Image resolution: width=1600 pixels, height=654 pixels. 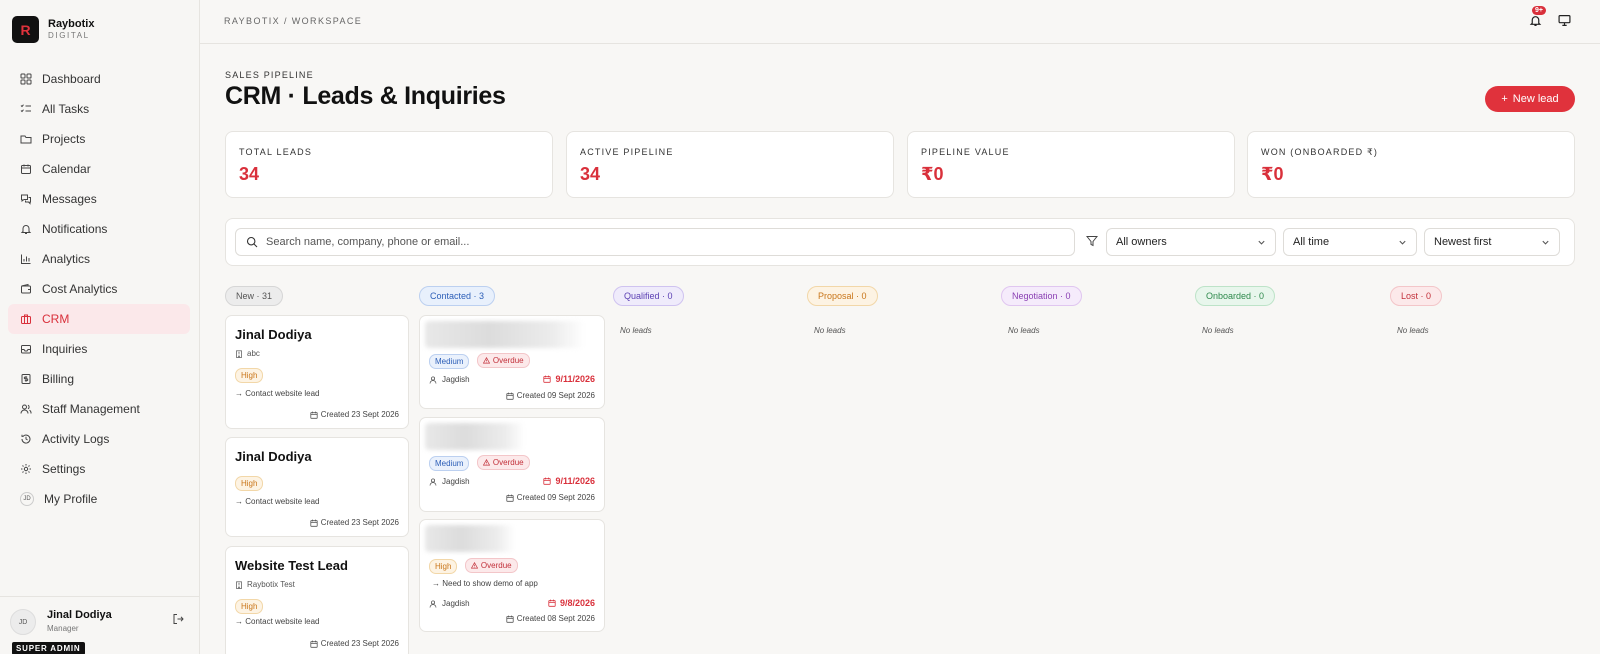 What do you see at coordinates (485, 583) in the screenshot?
I see `next-action: → Need to show demo of app` at bounding box center [485, 583].